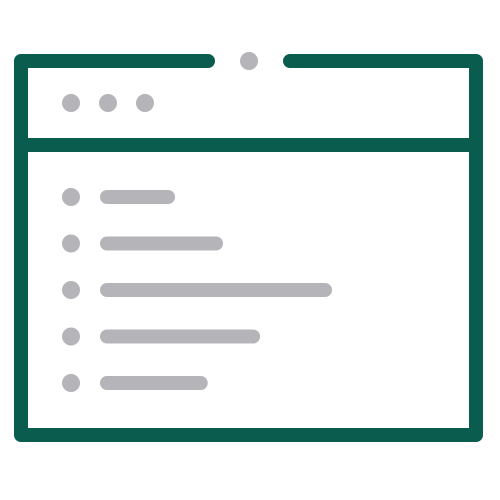 The image size is (500, 500). I want to click on camera-dot-icon, so click(249, 61).